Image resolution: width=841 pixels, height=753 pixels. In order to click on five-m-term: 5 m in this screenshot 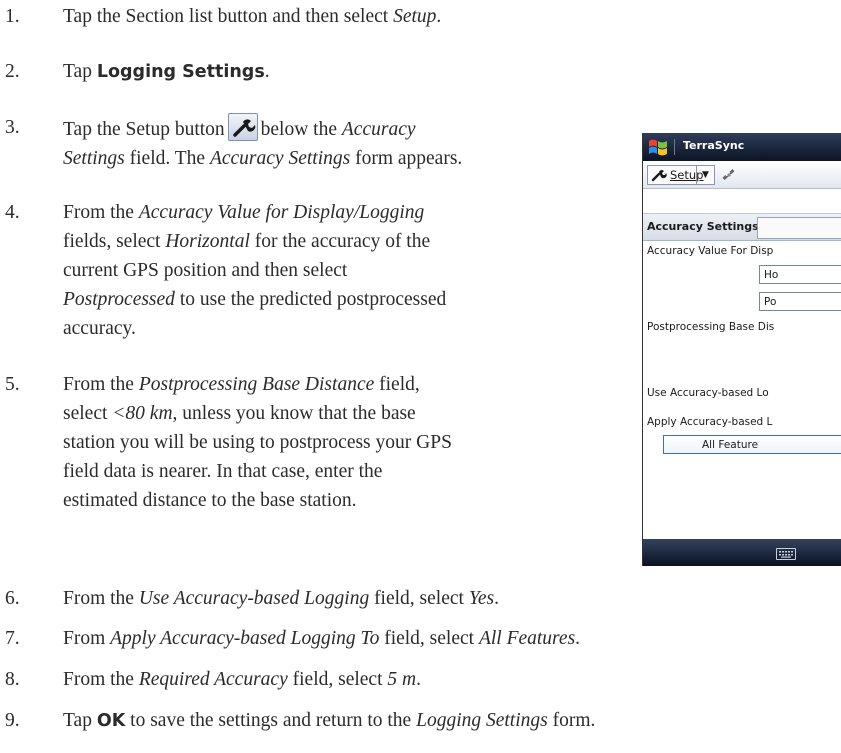, I will do `click(402, 679)`.